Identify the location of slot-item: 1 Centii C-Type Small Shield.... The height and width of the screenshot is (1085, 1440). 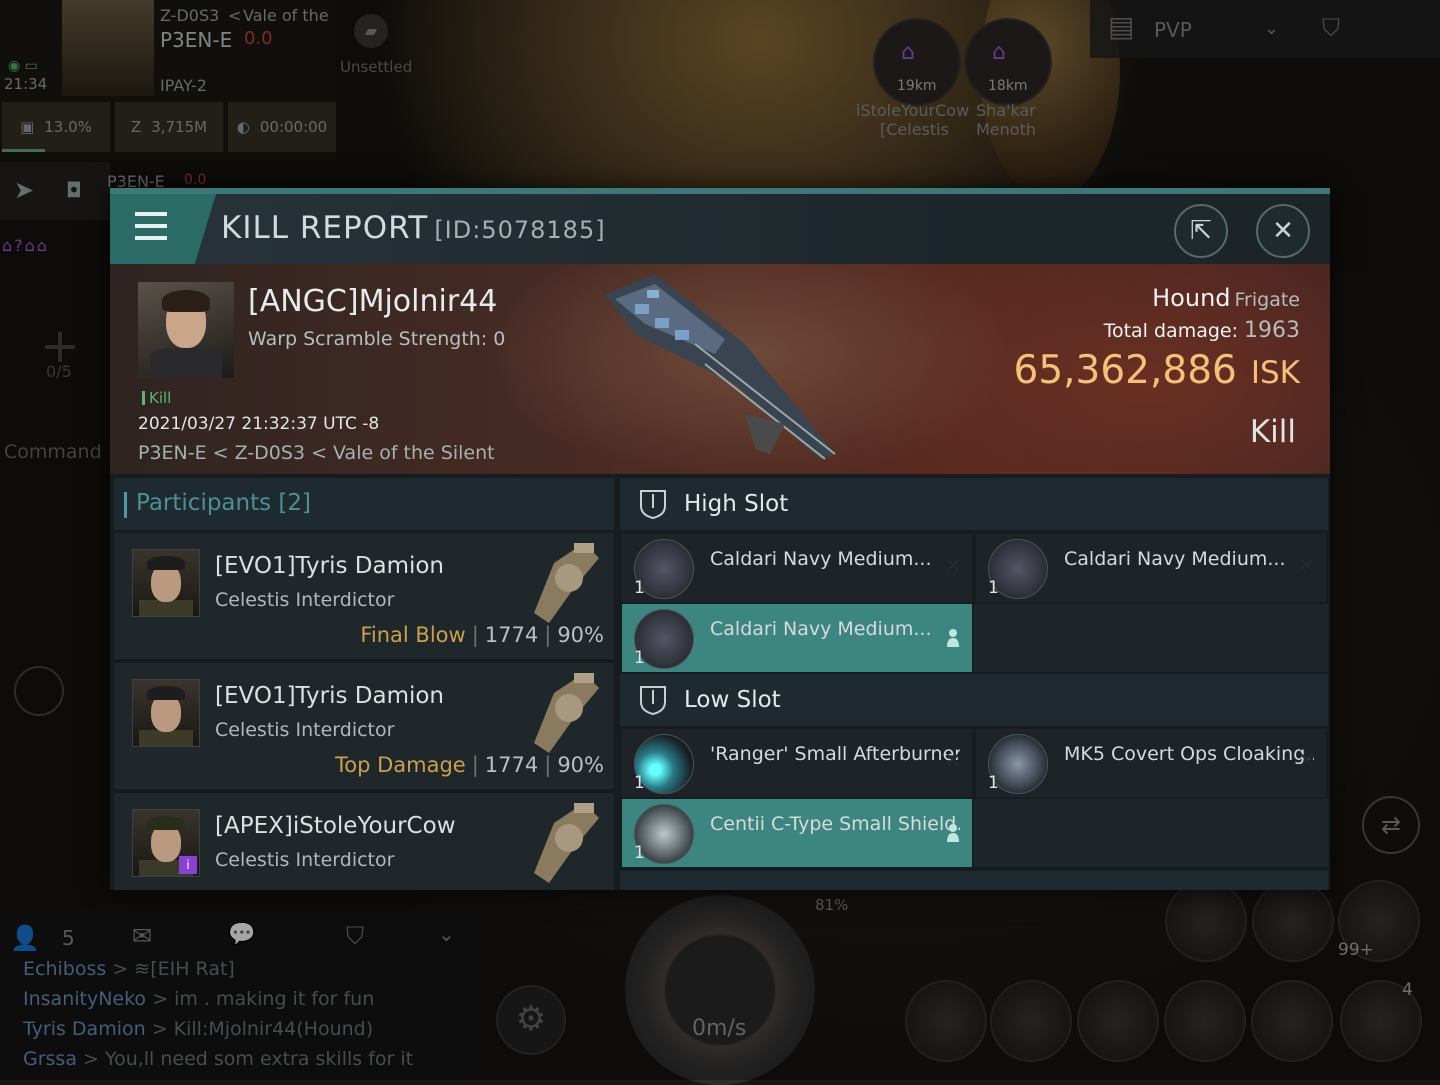
(797, 833).